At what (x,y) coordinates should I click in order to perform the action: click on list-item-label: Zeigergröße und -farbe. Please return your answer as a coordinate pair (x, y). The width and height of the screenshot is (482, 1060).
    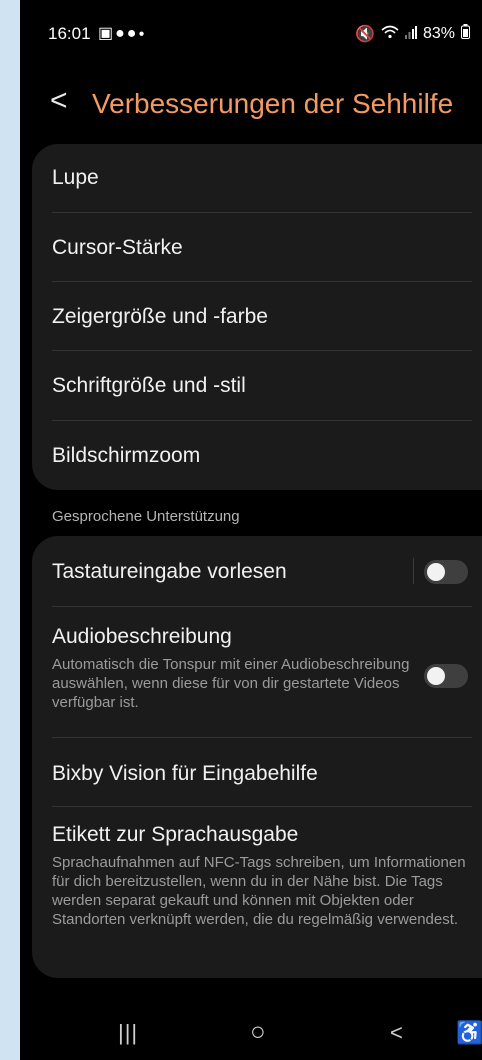
    Looking at the image, I should click on (160, 316).